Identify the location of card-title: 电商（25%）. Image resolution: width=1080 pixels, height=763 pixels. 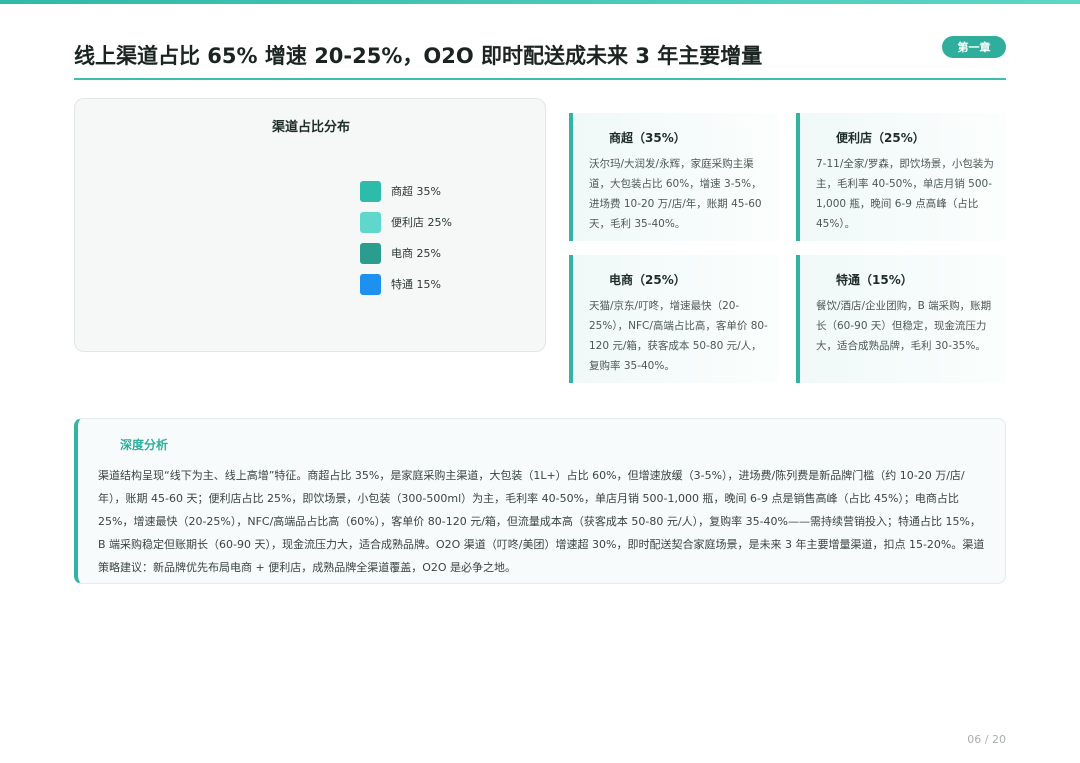
(647, 280).